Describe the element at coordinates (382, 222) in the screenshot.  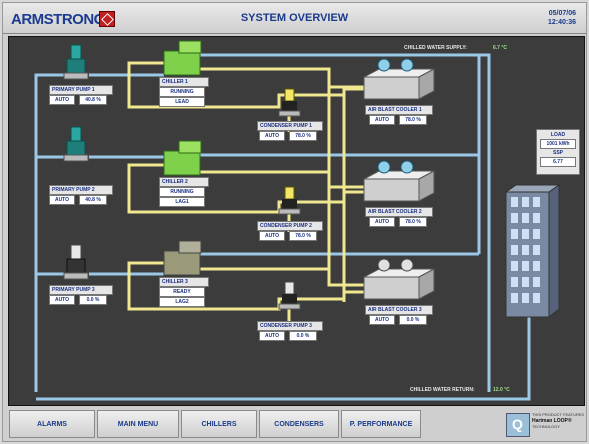
I see `cooler-2-mode: AUTO` at that location.